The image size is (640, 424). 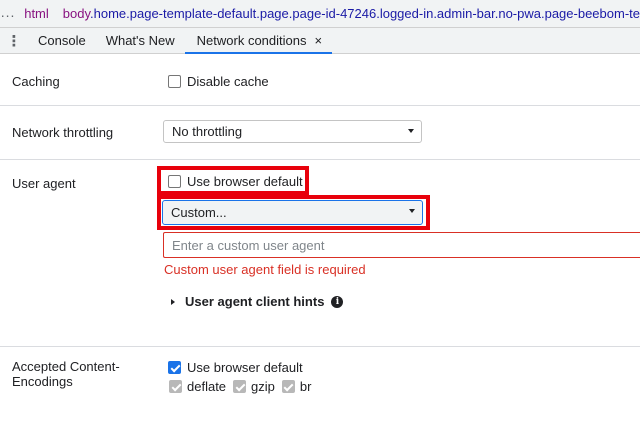 I want to click on ua-use-browser-default-label: Use browser default, so click(x=245, y=181).